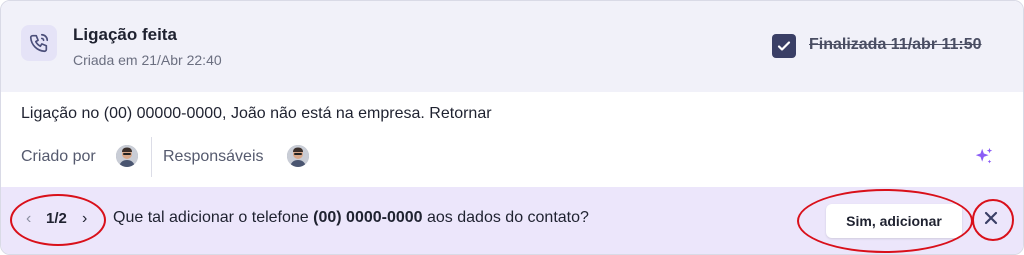 This screenshot has width=1024, height=255. I want to click on phone-call-icon, so click(39, 43).